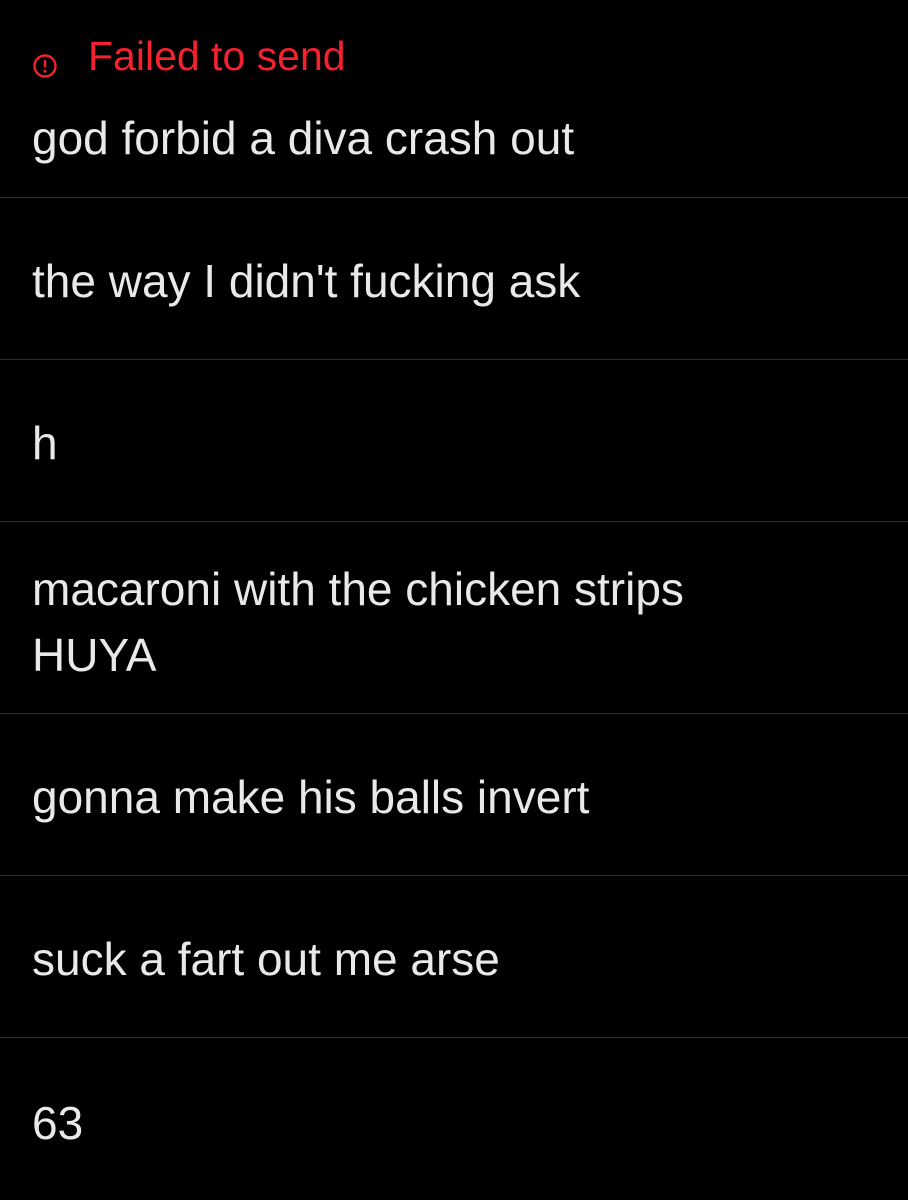 The width and height of the screenshot is (908, 1200). What do you see at coordinates (454, 441) in the screenshot?
I see `list-item: h` at bounding box center [454, 441].